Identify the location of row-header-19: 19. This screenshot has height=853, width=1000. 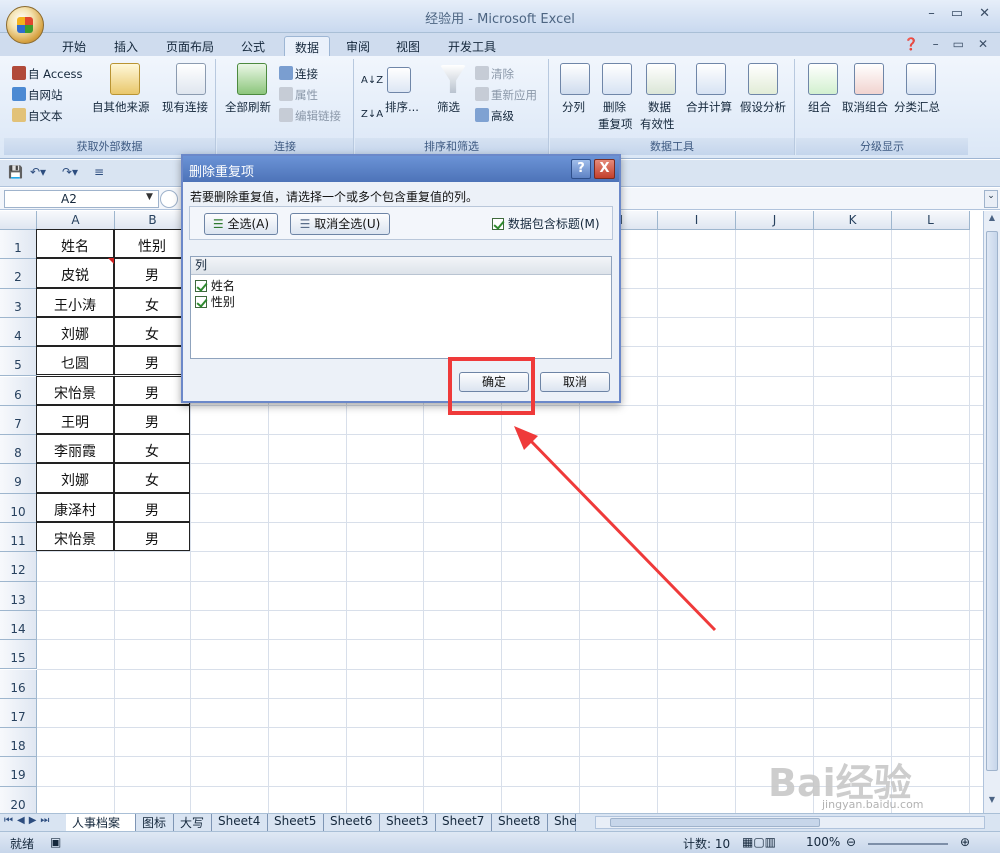
(18, 772).